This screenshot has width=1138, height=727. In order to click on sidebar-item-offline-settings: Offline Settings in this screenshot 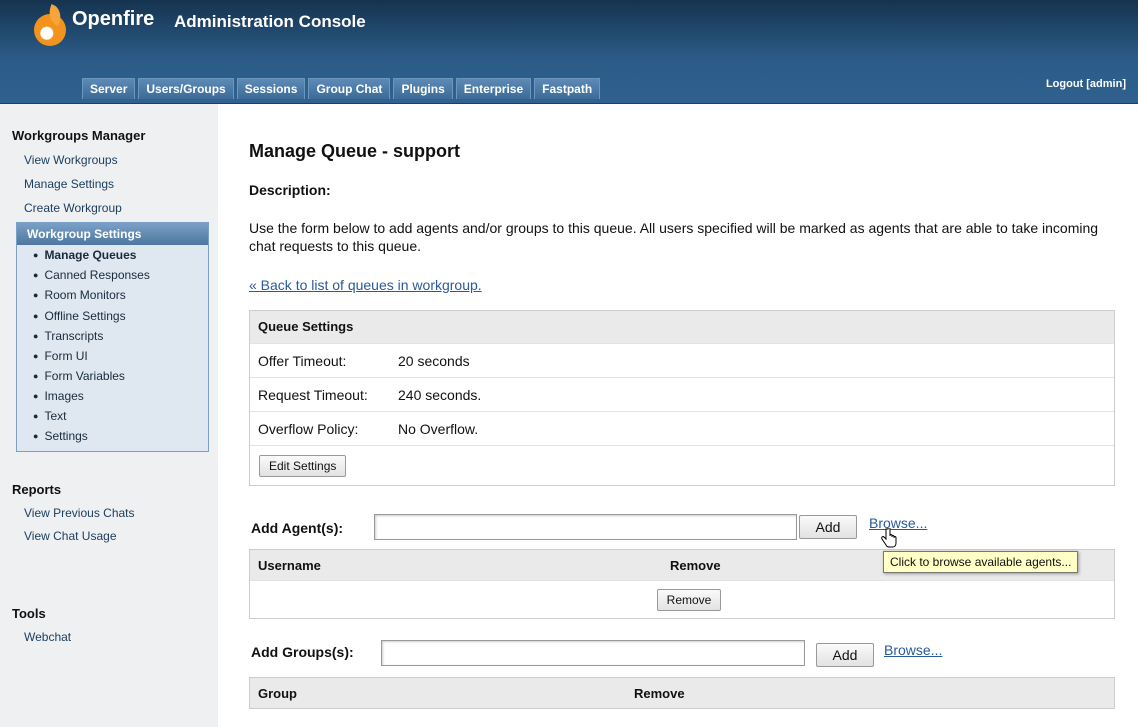, I will do `click(79, 316)`.